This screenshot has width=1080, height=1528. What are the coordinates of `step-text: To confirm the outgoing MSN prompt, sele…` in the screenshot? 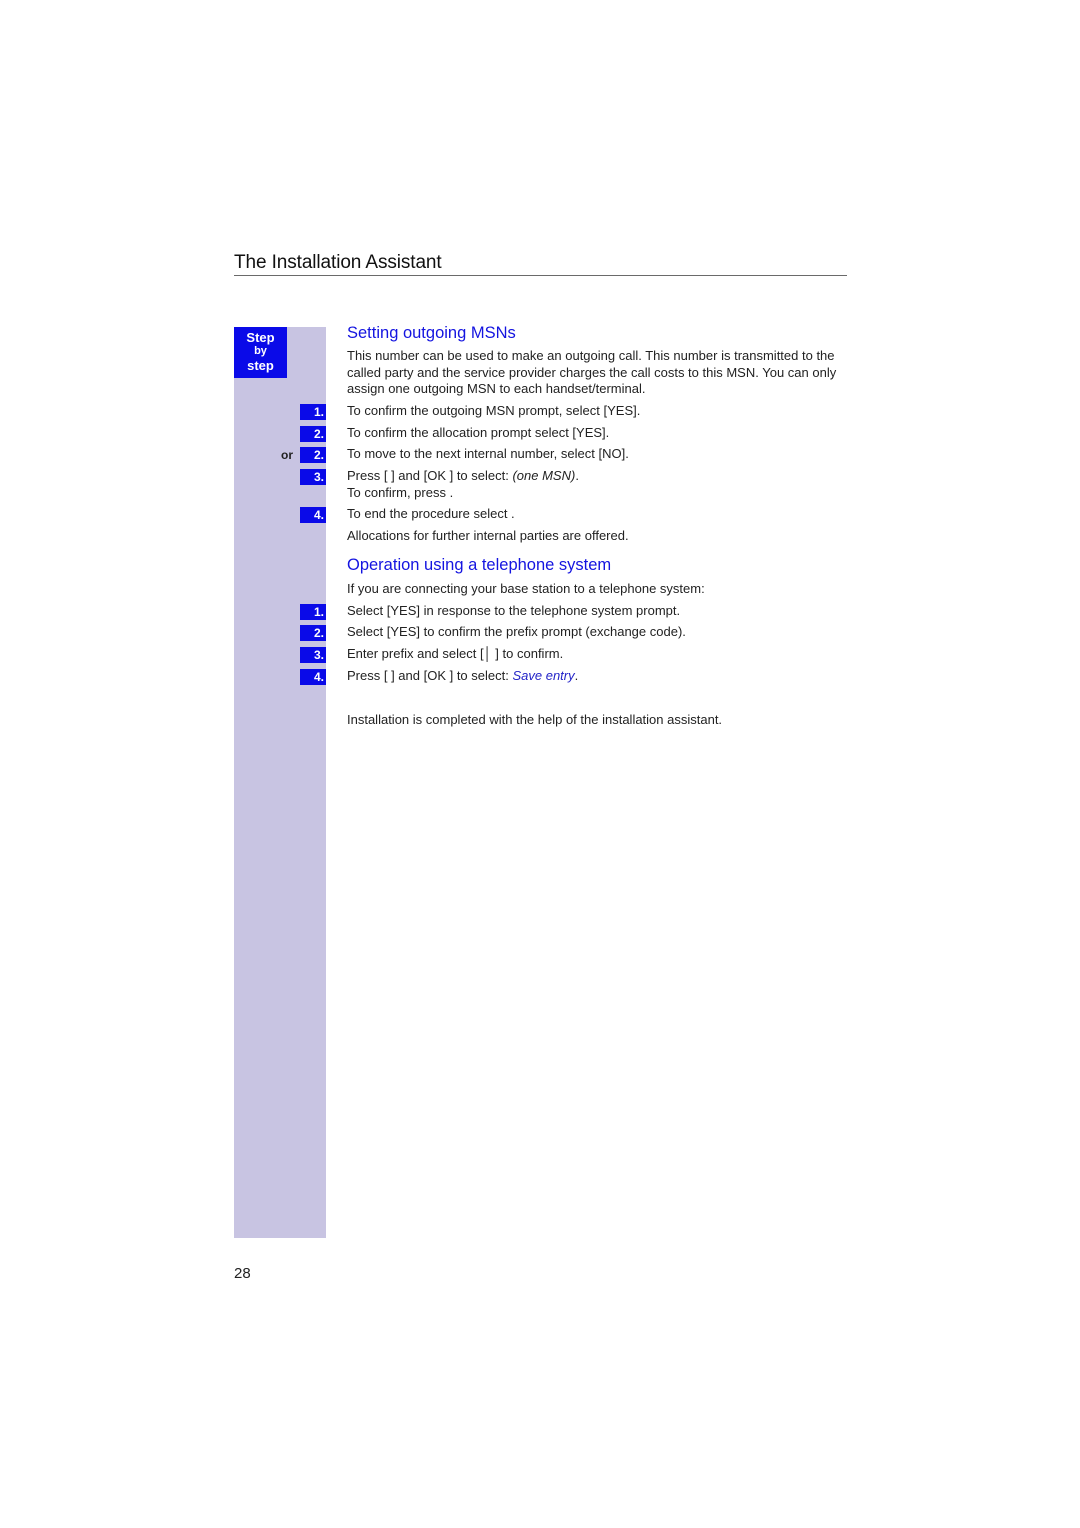 It's located at (494, 410).